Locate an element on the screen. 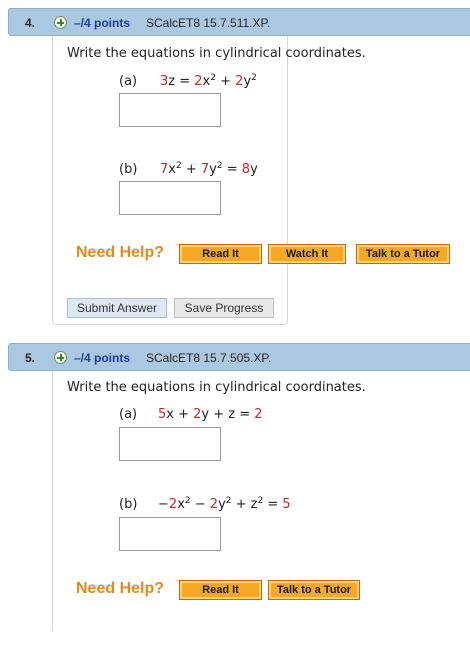  save-progress-button: Save Progress is located at coordinates (224, 308).